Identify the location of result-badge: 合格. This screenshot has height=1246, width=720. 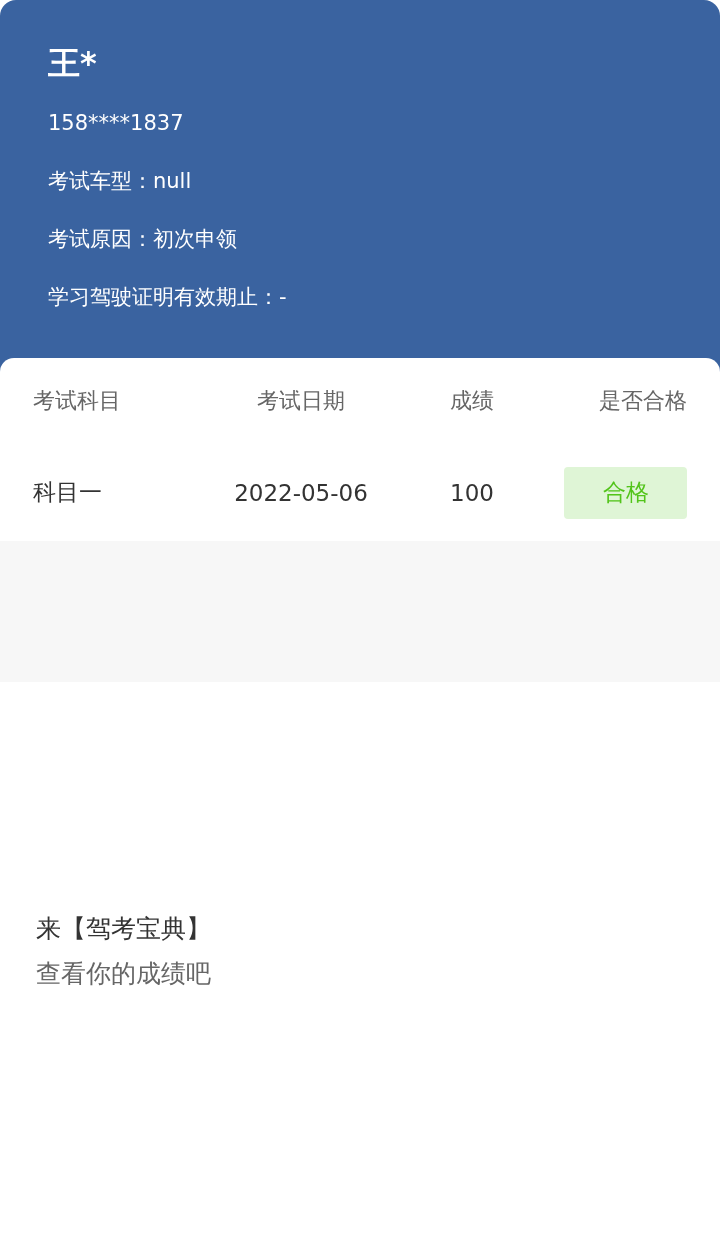
(625, 492).